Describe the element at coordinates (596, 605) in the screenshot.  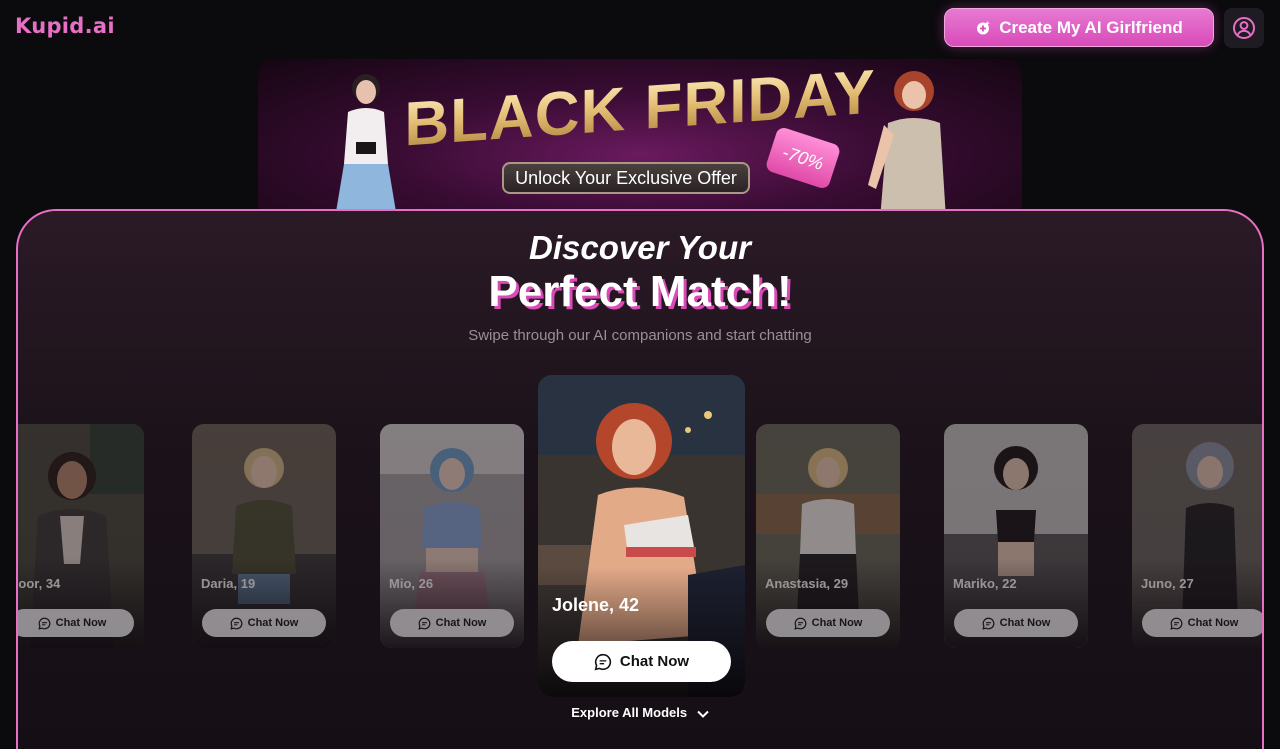
I see `featured-model-name: Jolene, 42` at that location.